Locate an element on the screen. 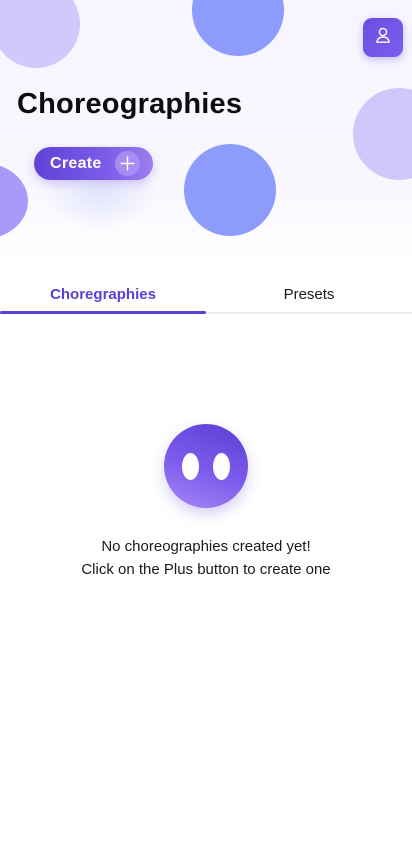  user-icon is located at coordinates (383, 37).